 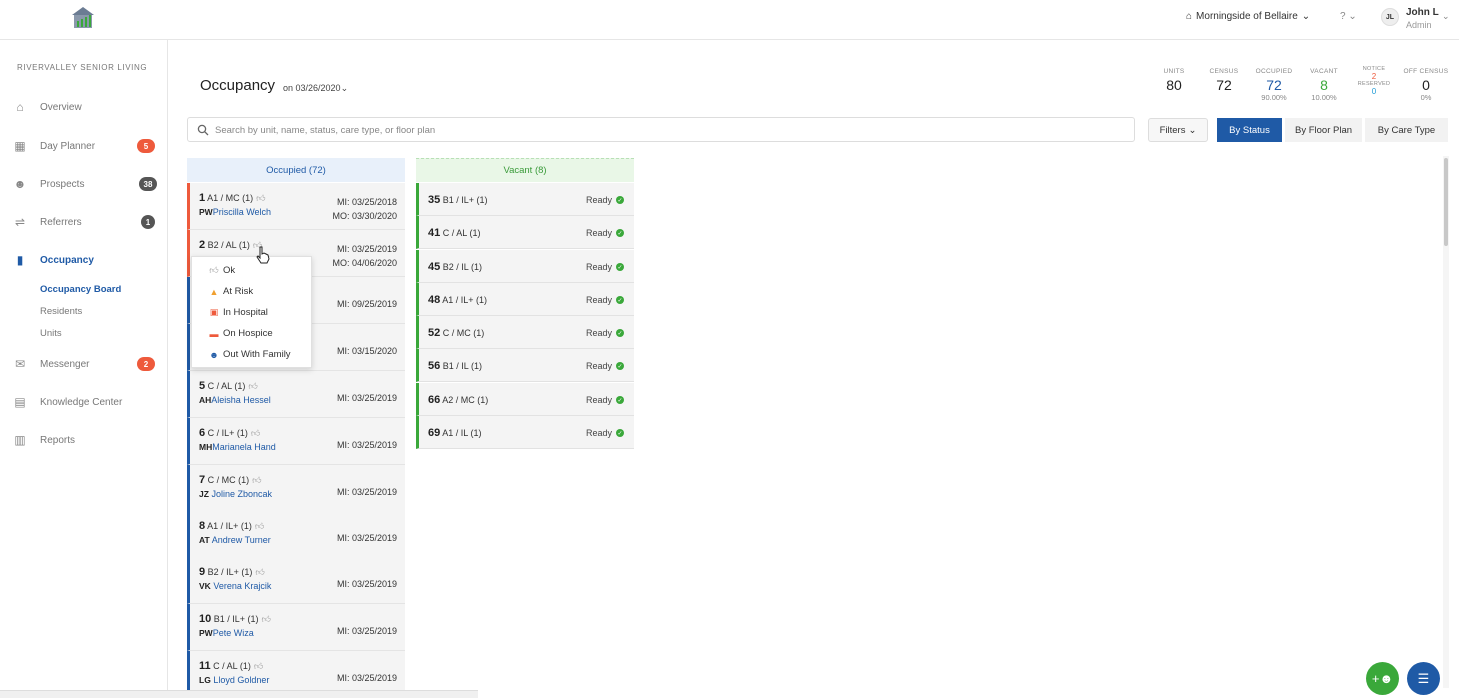 What do you see at coordinates (1323, 130) in the screenshot?
I see `tab-by-floor-plan: By Floor Plan` at bounding box center [1323, 130].